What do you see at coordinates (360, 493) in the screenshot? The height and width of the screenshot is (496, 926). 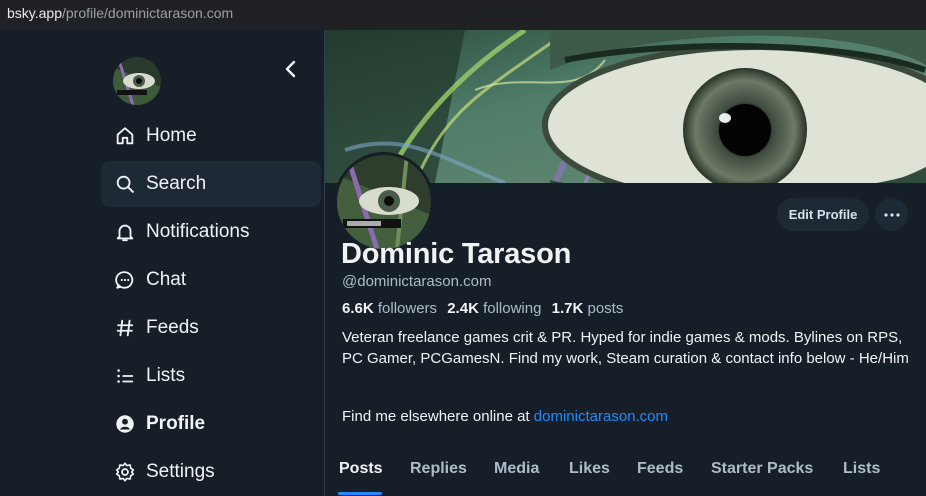 I see `active-tab-indicator` at bounding box center [360, 493].